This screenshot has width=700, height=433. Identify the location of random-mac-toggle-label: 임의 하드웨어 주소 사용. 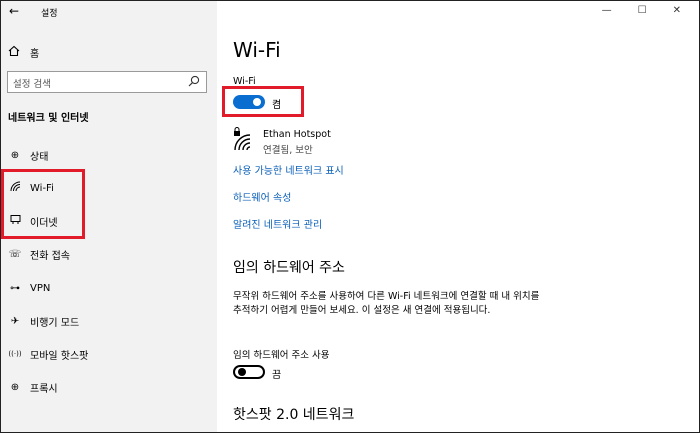
(281, 355).